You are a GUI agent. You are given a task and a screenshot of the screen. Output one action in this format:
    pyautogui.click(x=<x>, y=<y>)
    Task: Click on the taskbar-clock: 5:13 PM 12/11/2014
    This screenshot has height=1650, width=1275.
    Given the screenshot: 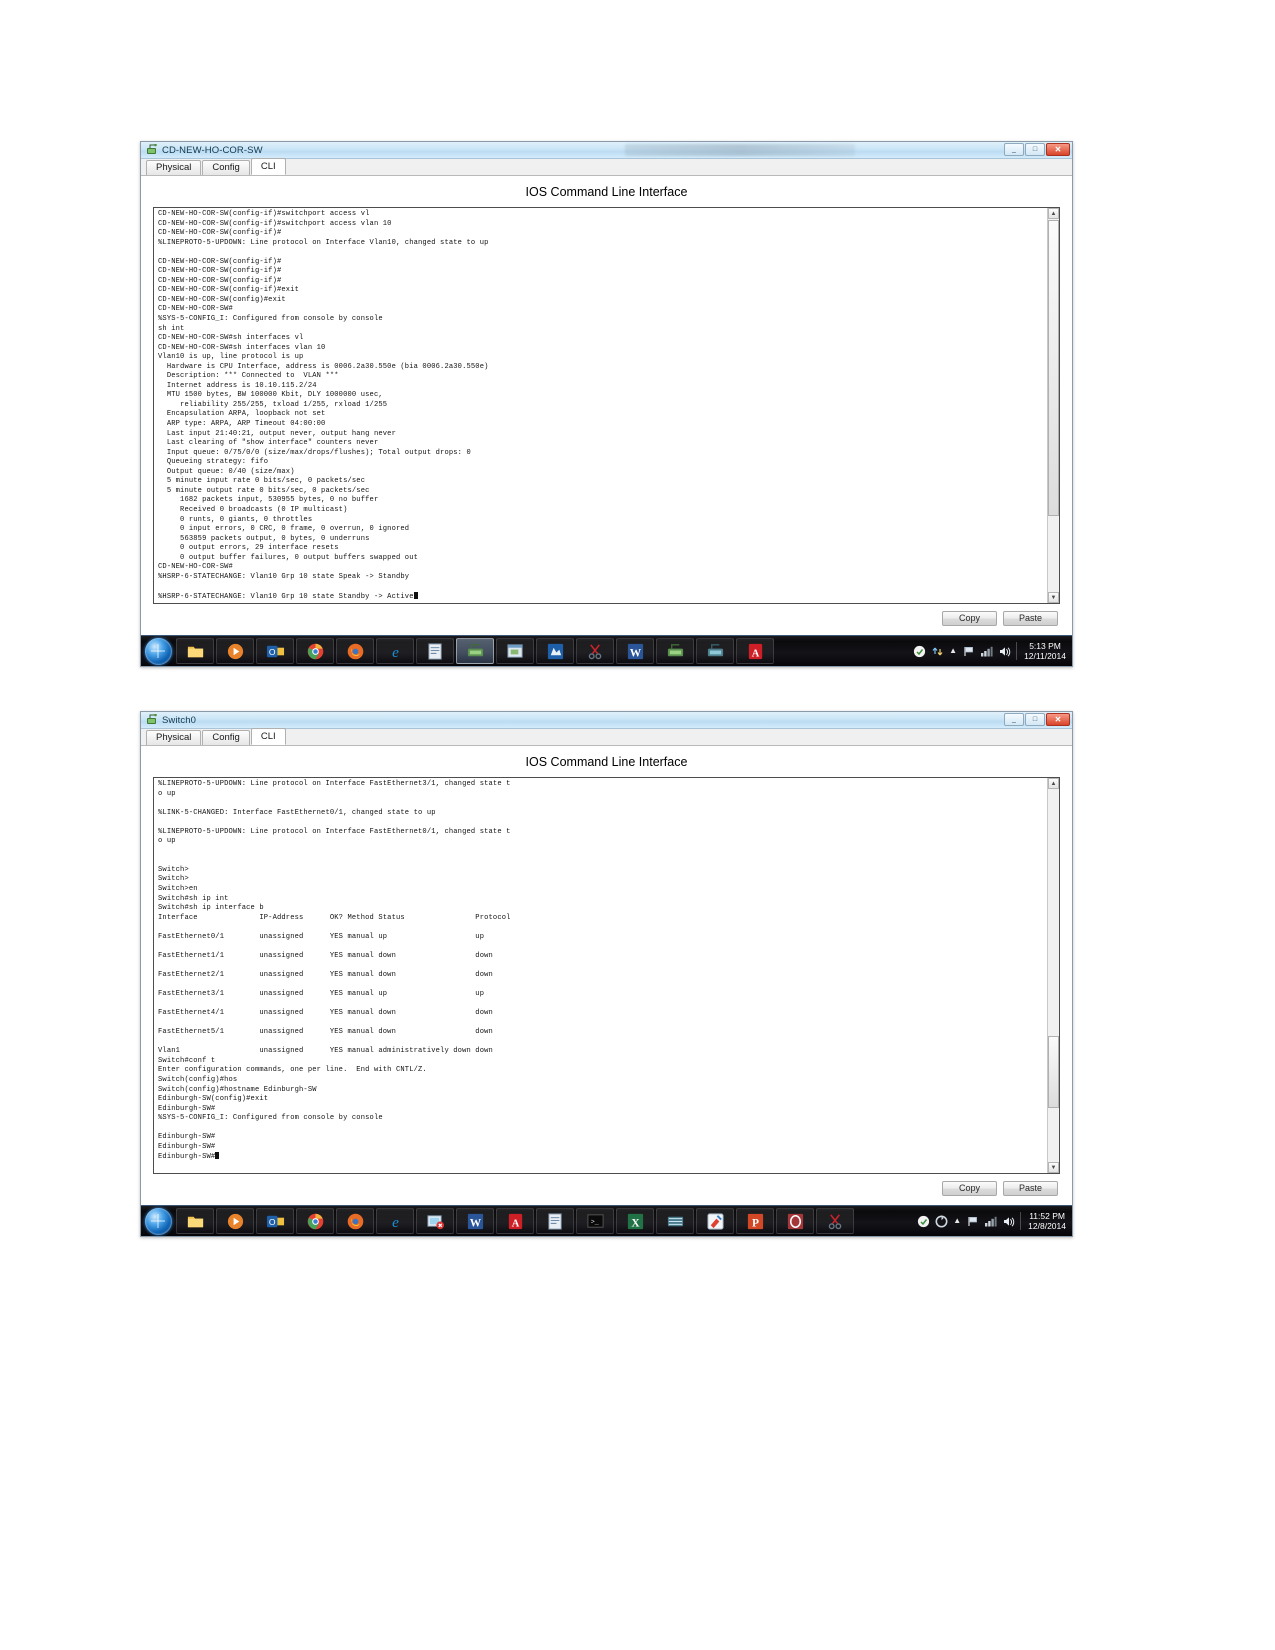 What is the action you would take?
    pyautogui.click(x=1044, y=651)
    